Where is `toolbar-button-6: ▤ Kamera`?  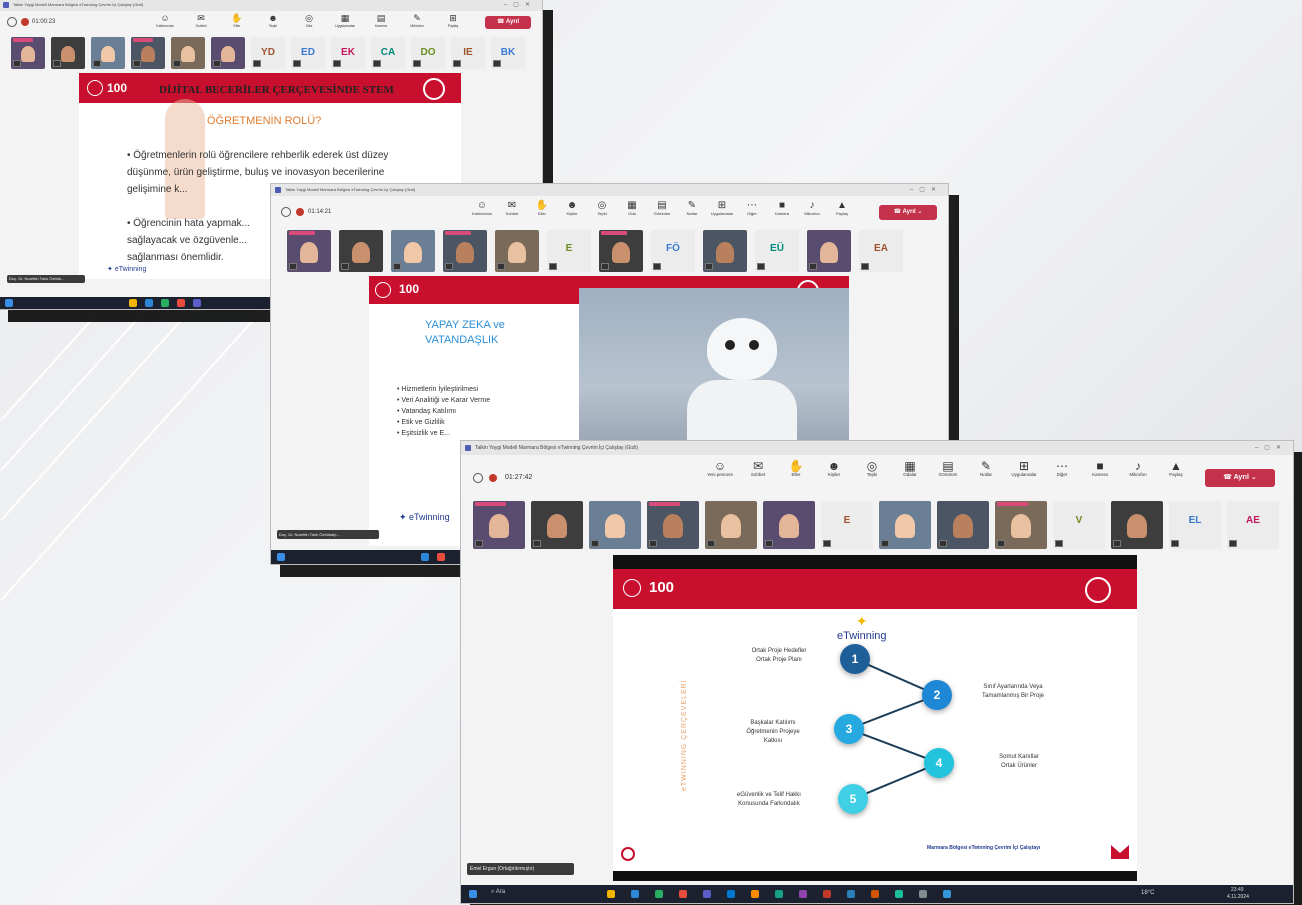
toolbar-button-6: ▤ Kamera is located at coordinates (381, 21).